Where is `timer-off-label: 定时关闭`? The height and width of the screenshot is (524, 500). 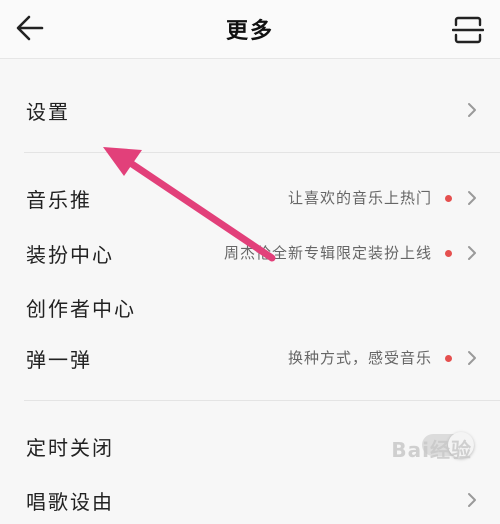
timer-off-label: 定时关闭 is located at coordinates (70, 448).